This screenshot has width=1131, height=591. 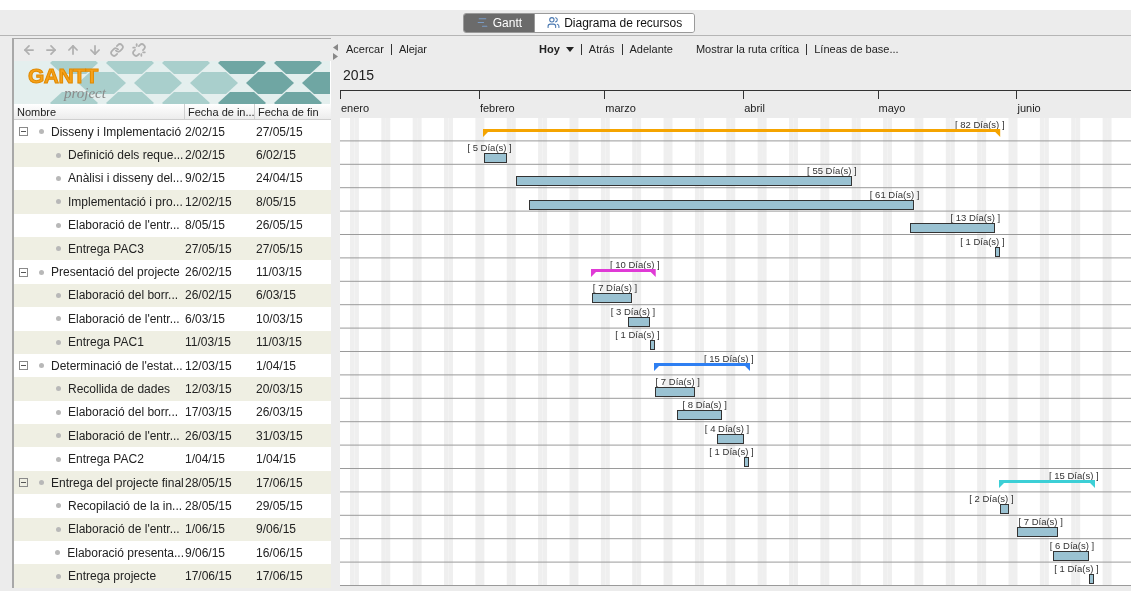 I want to click on year-label: 2015, so click(x=359, y=75).